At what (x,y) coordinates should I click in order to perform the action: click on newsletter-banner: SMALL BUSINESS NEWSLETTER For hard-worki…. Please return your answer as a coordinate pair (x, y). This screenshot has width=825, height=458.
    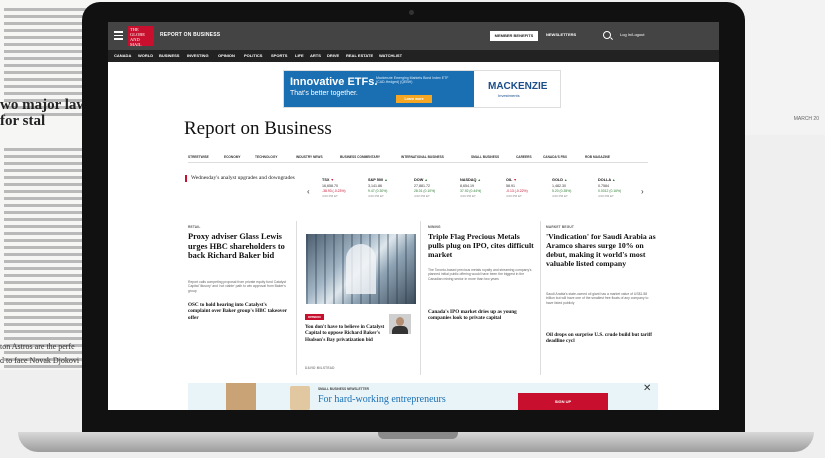
    Looking at the image, I should click on (423, 396).